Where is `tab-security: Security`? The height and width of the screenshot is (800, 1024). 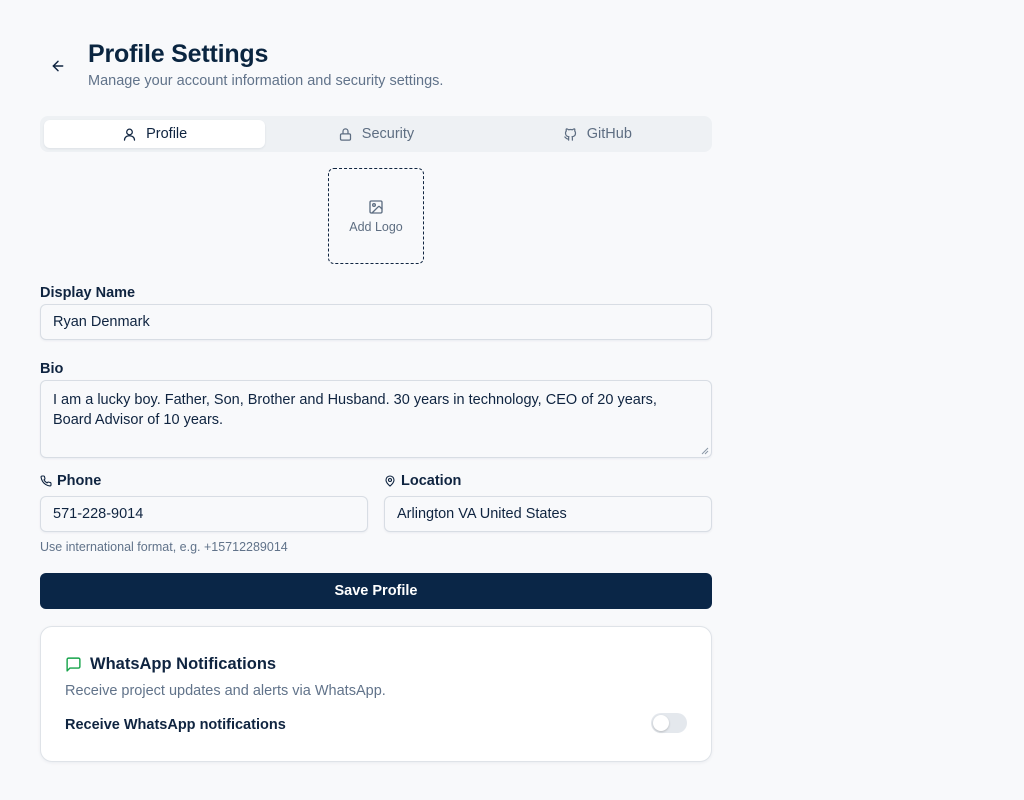
tab-security: Security is located at coordinates (375, 134).